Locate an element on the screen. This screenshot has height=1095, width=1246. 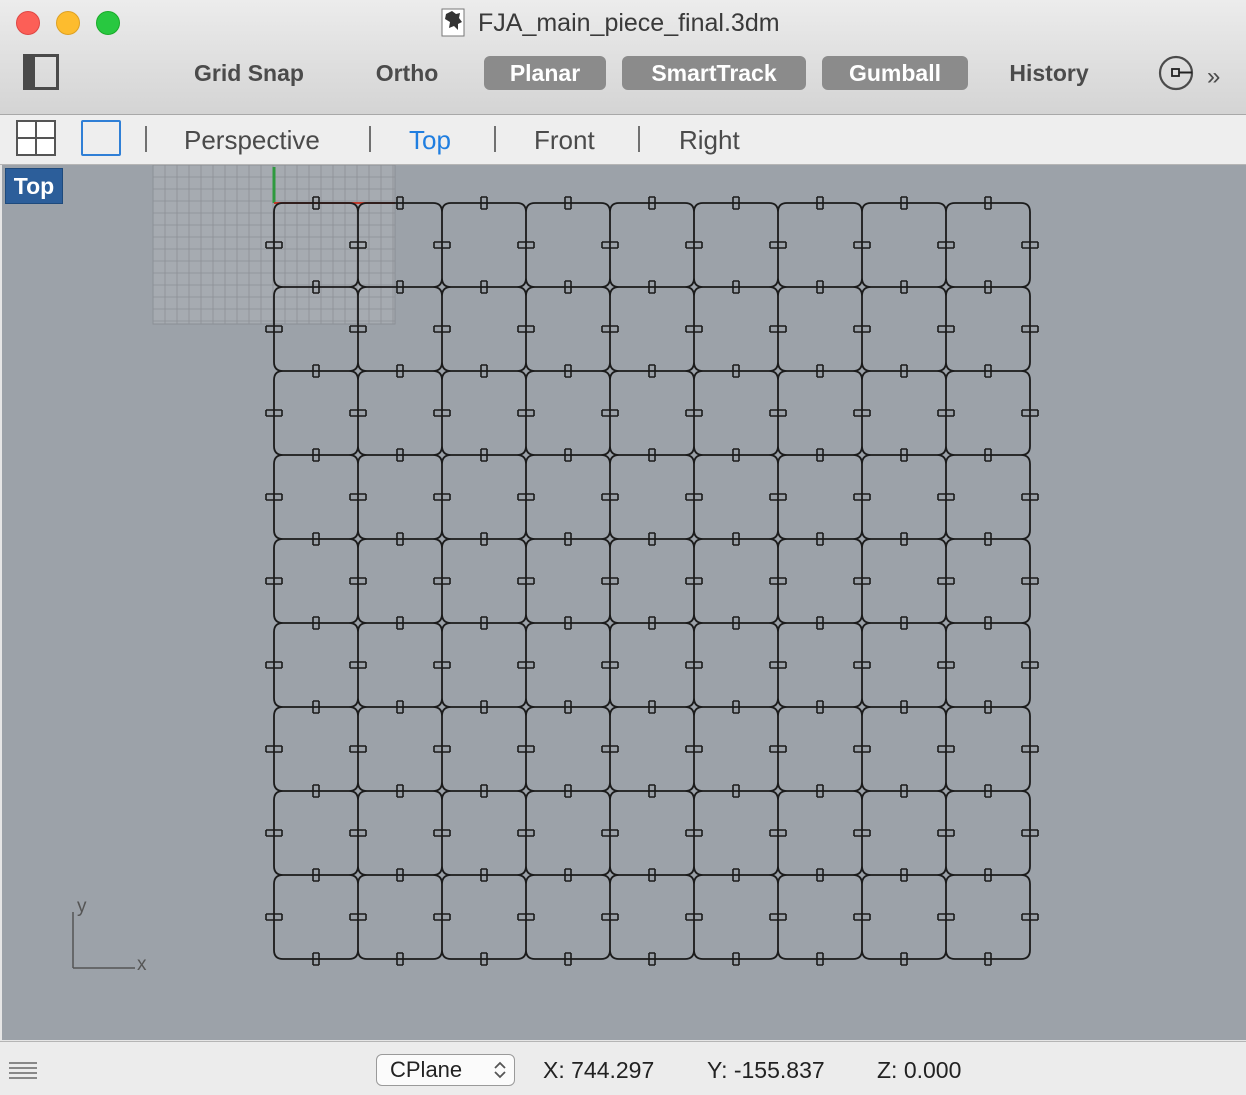
close-window-button is located at coordinates (28, 23).